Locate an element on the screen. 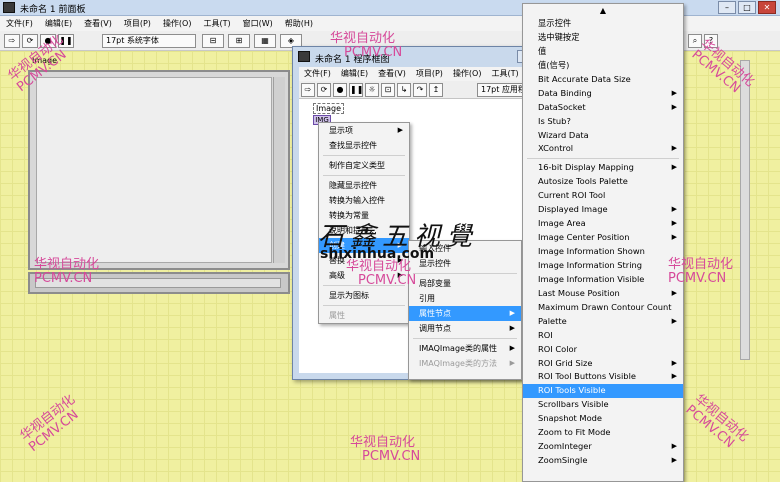  property-list-scrollbar is located at coordinates (745, 210).